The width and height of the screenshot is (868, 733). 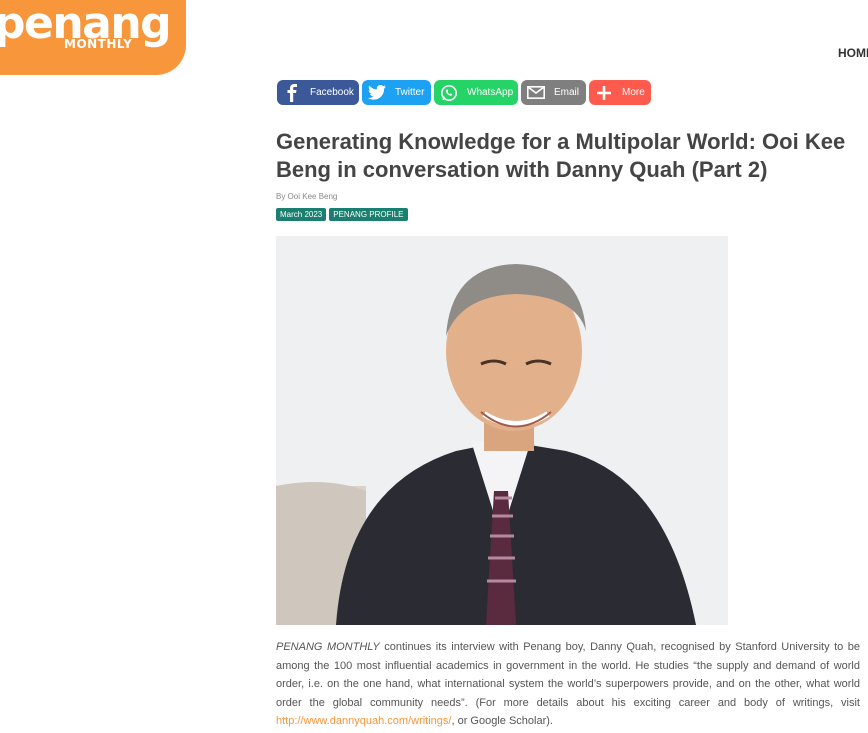 I want to click on intro-end-text: , or Google Scholar)., so click(x=502, y=721).